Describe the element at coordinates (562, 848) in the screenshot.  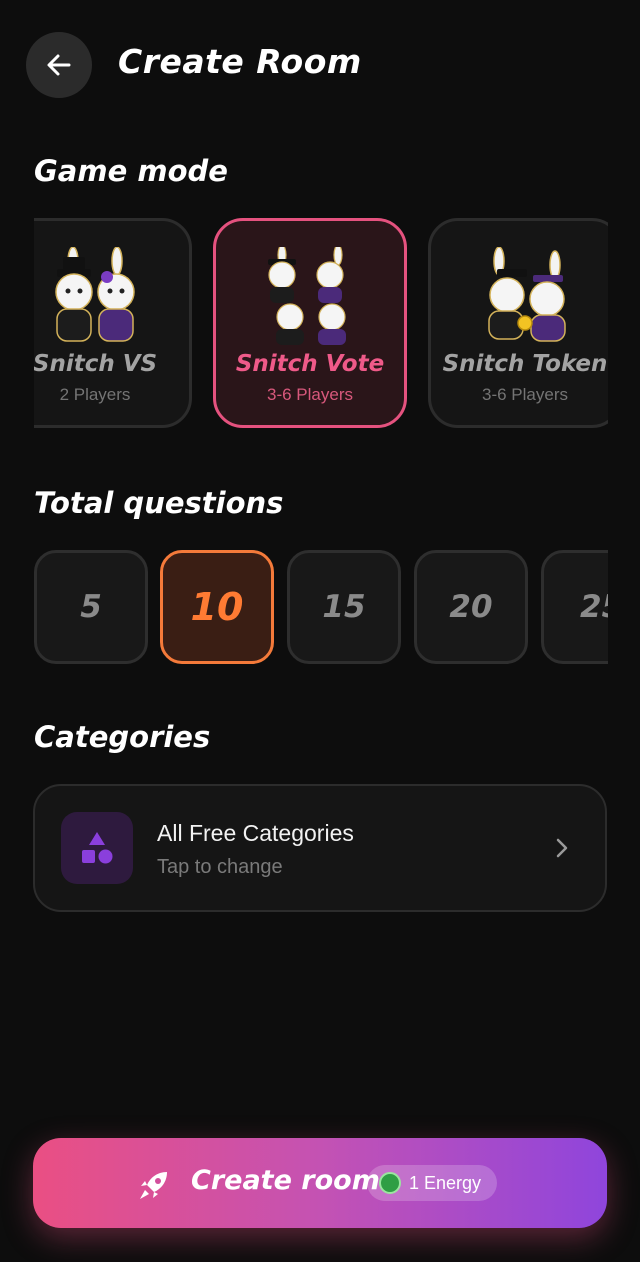
I see `chevron-right-icon` at that location.